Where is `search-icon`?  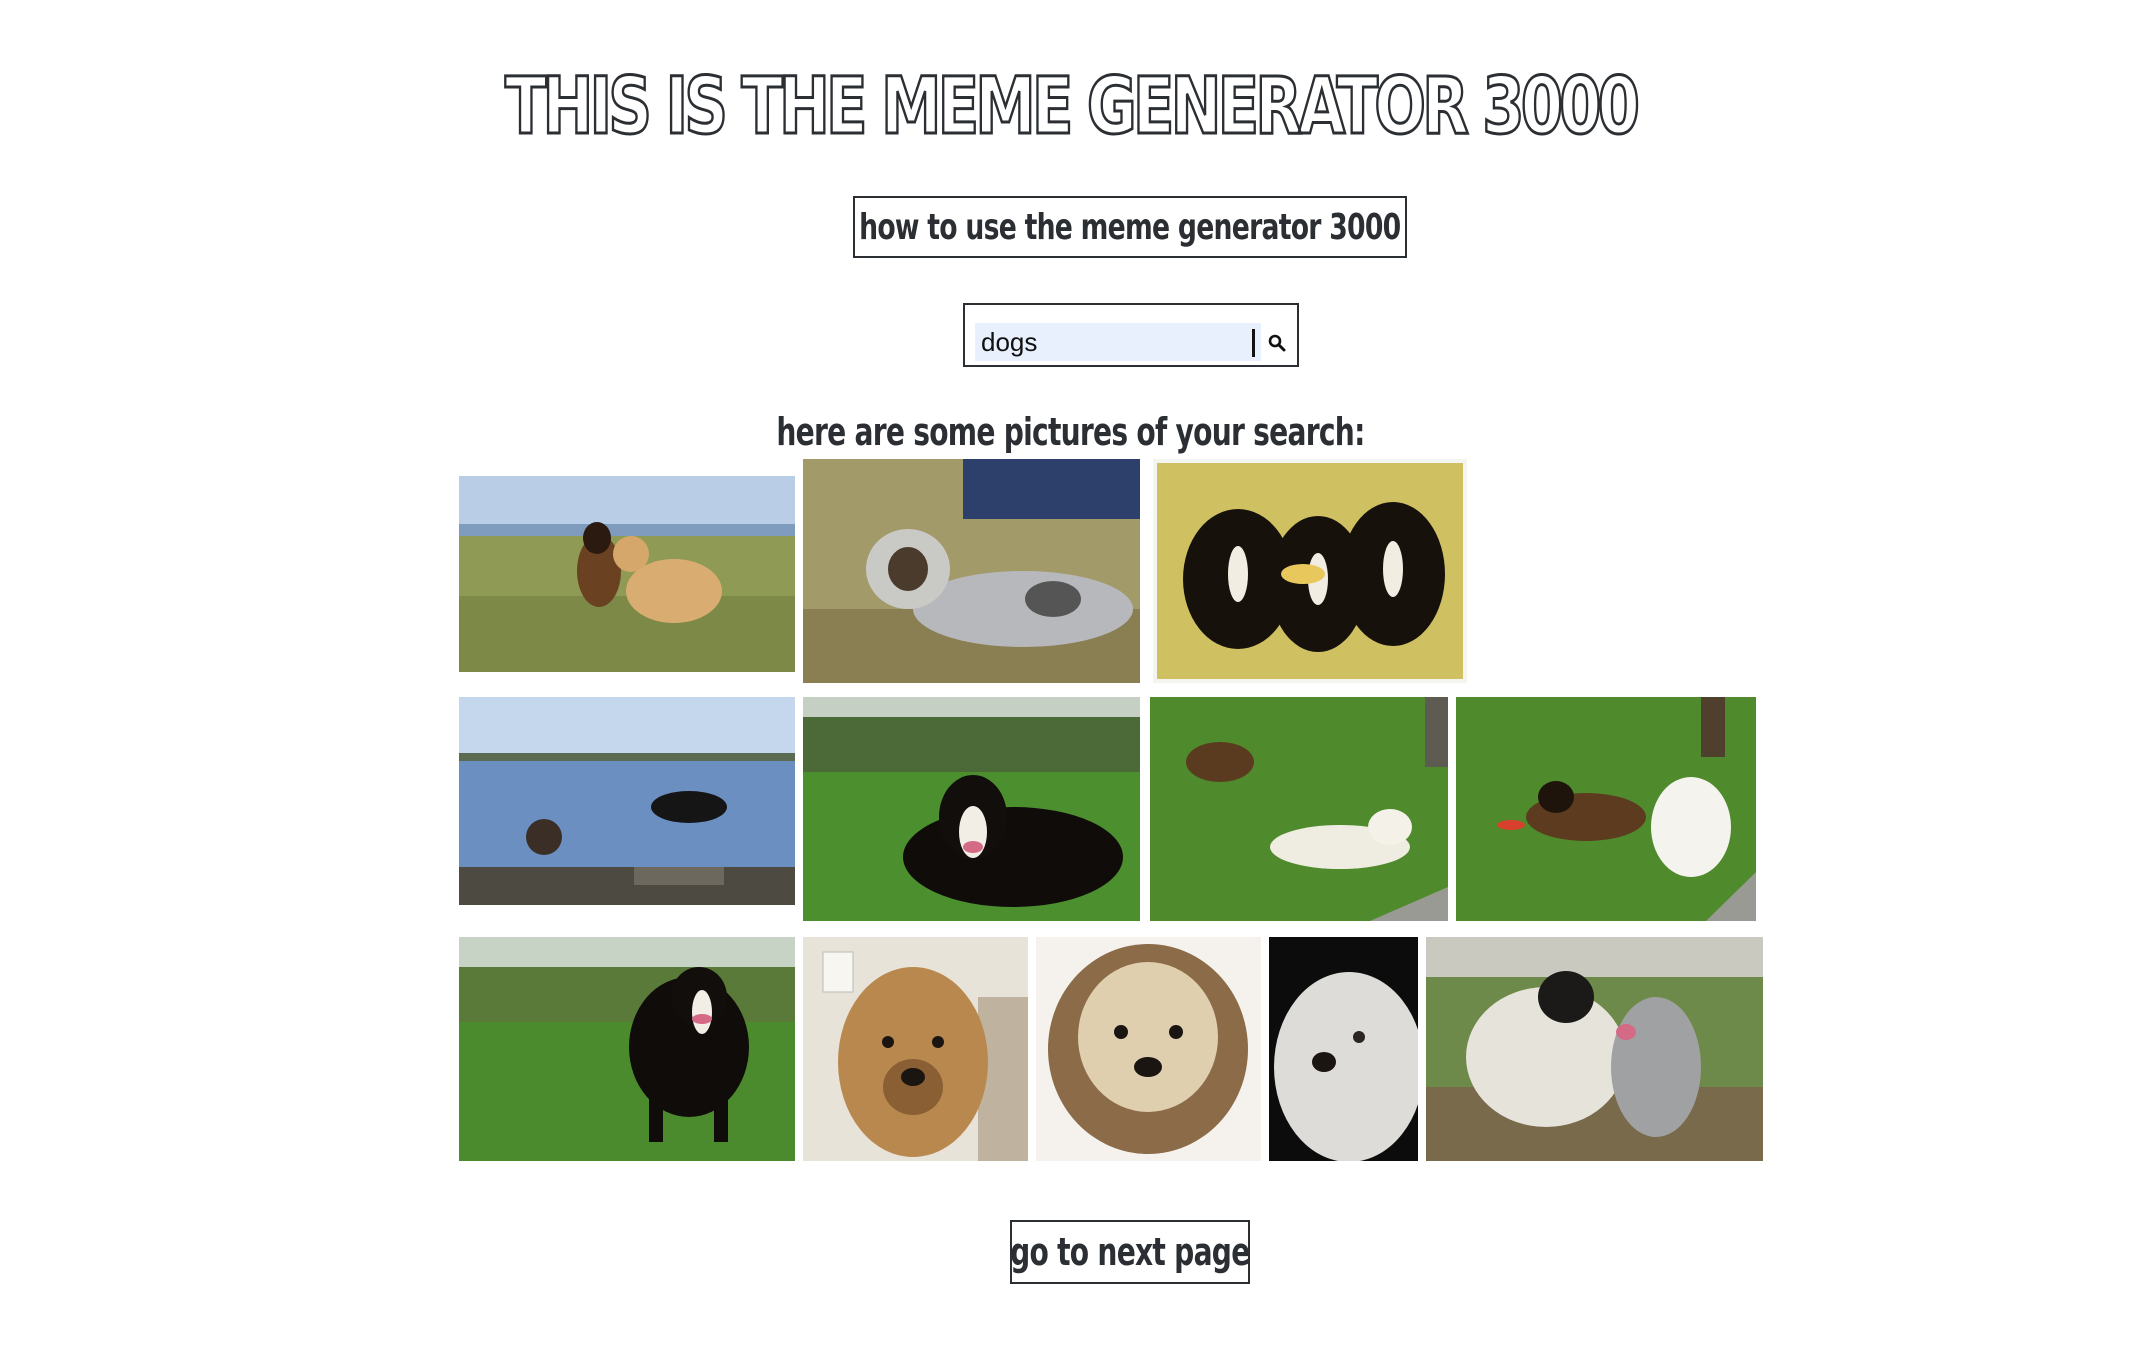
search-icon is located at coordinates (1277, 343).